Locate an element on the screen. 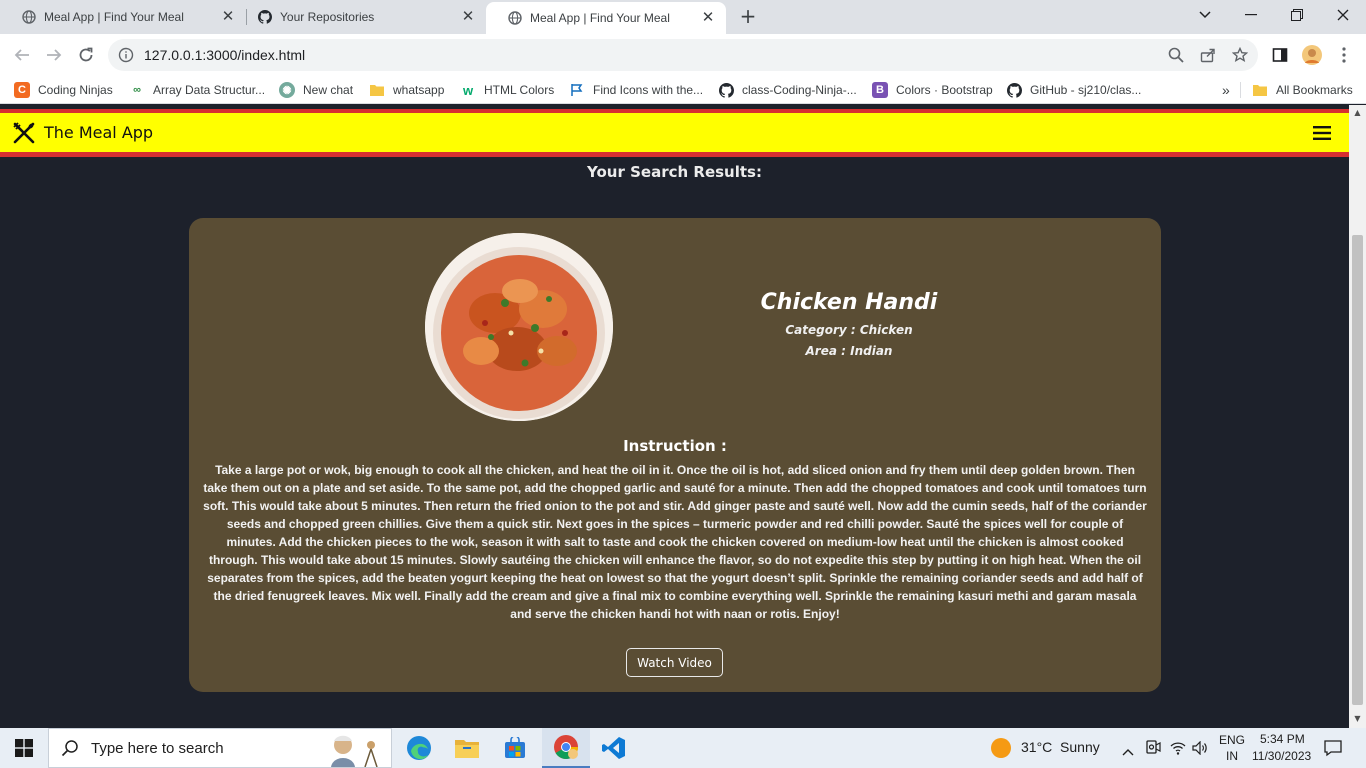 This screenshot has width=1366, height=768. browser-tab: Your Repositories ✕ is located at coordinates (361, 17).